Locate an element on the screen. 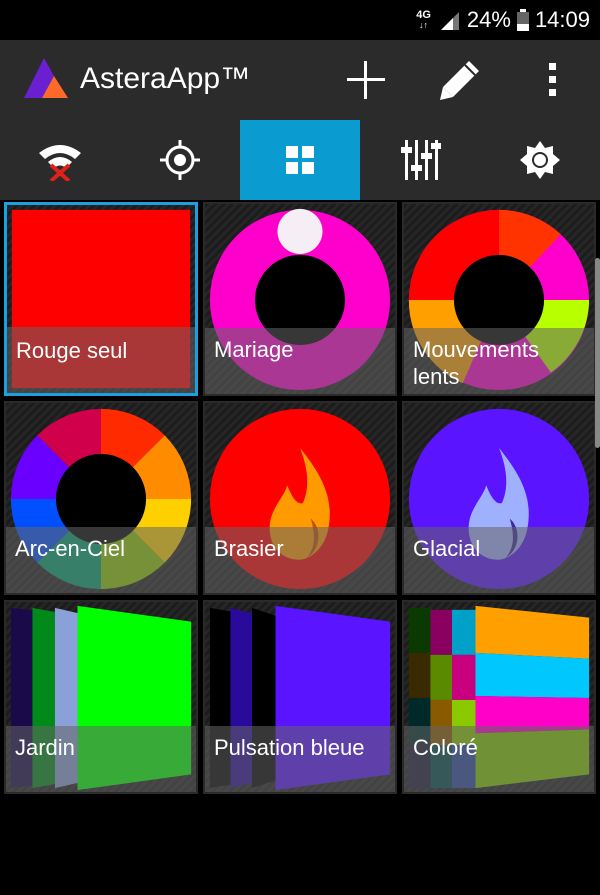 This screenshot has height=895, width=600. scene-tile-pulsation-bleue: Pulsation bleue is located at coordinates (300, 697).